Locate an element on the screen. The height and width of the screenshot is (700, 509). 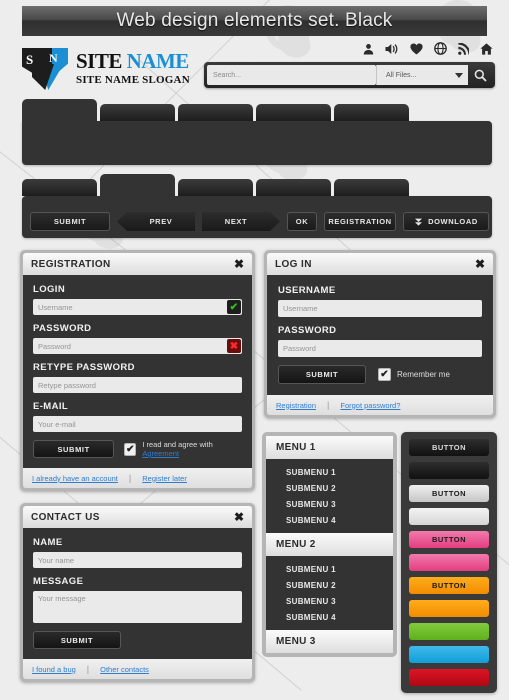
register-later-link: Register later is located at coordinates (164, 478).